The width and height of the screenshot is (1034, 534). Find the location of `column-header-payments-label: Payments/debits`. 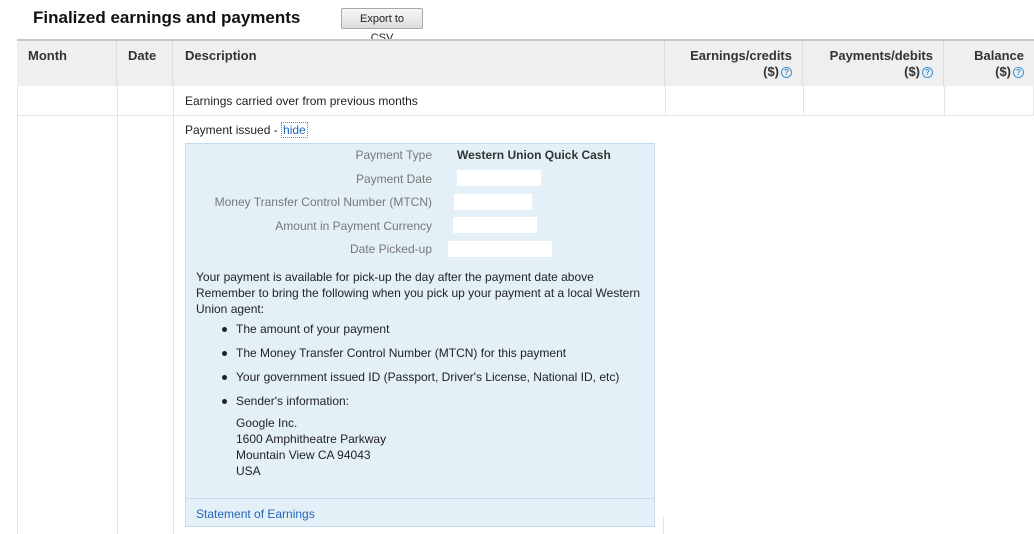

column-header-payments-label: Payments/debits is located at coordinates (881, 55).